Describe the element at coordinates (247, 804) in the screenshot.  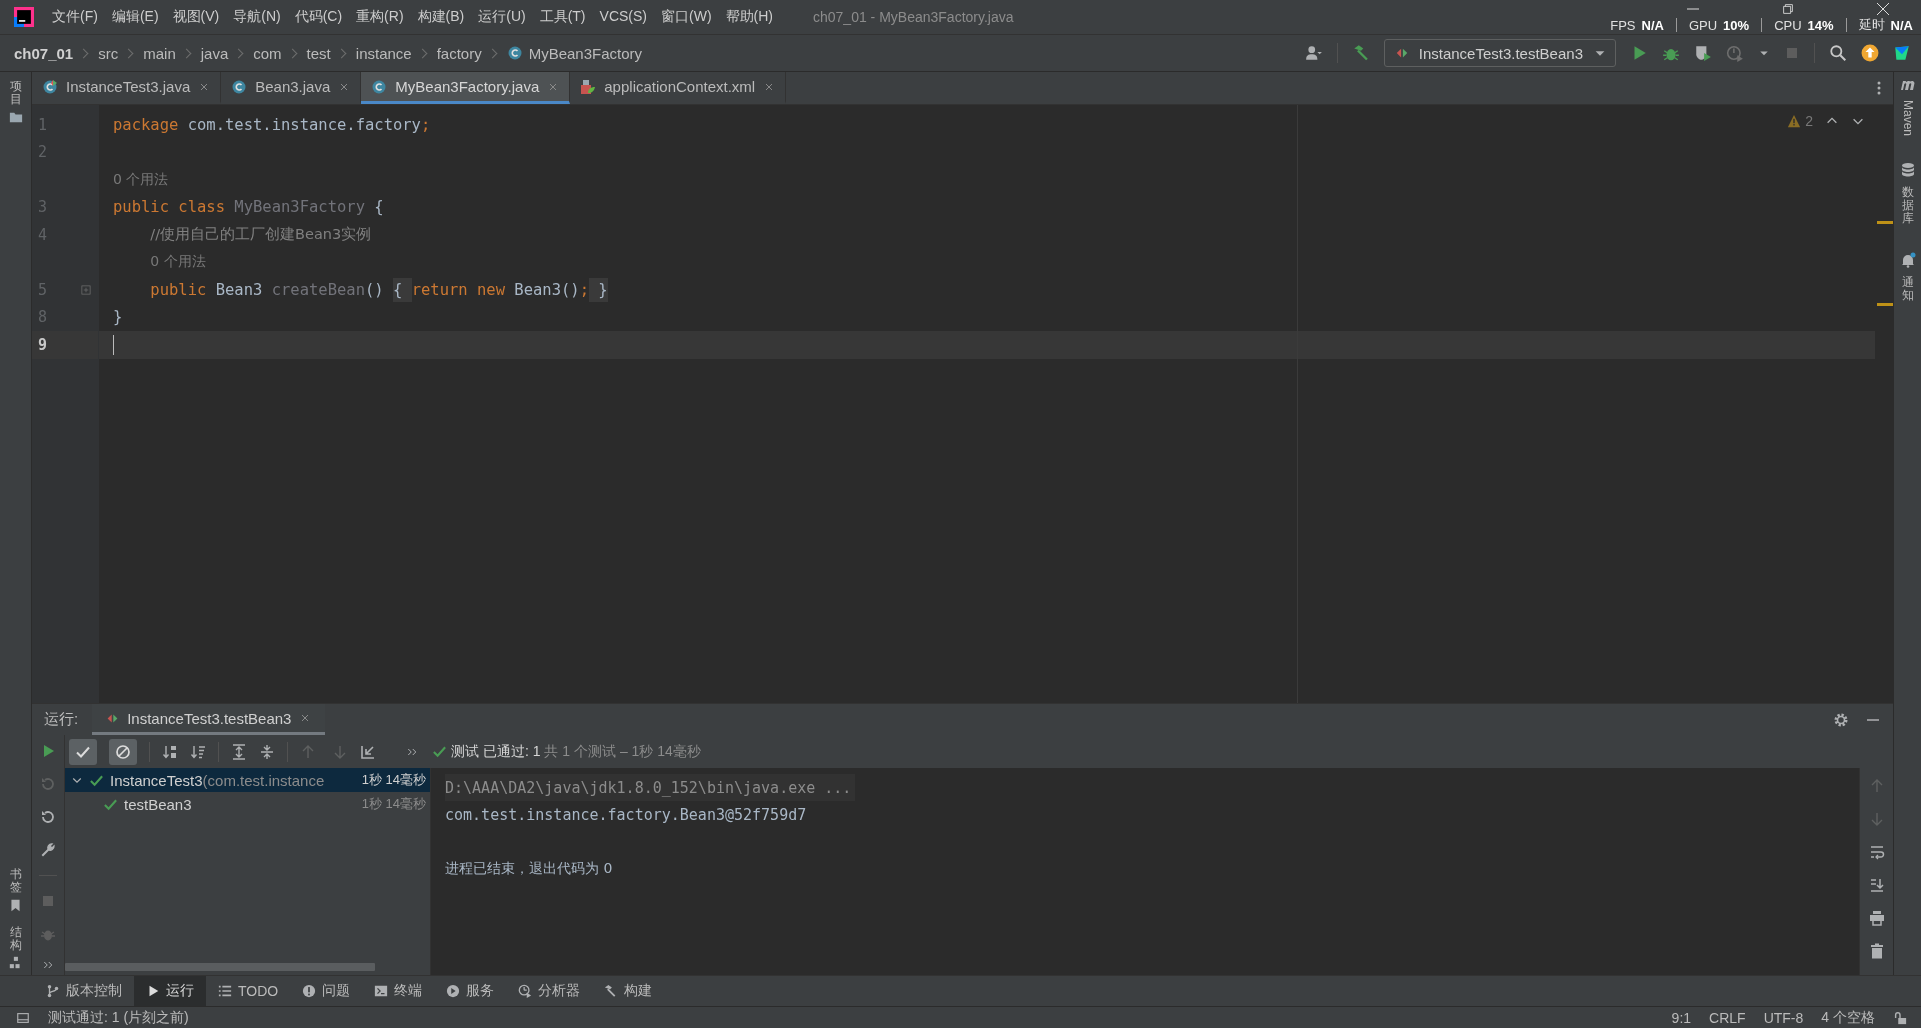
I see `test-tree-row: testBean3 1秒 14毫秒` at that location.